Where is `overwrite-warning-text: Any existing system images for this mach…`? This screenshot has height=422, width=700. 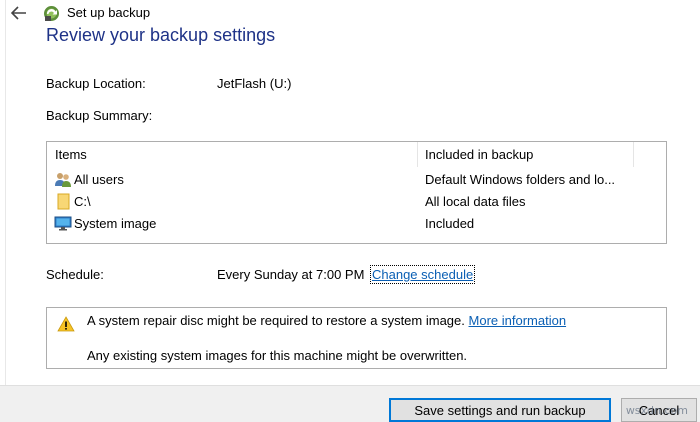
overwrite-warning-text: Any existing system images for this mach… is located at coordinates (277, 355).